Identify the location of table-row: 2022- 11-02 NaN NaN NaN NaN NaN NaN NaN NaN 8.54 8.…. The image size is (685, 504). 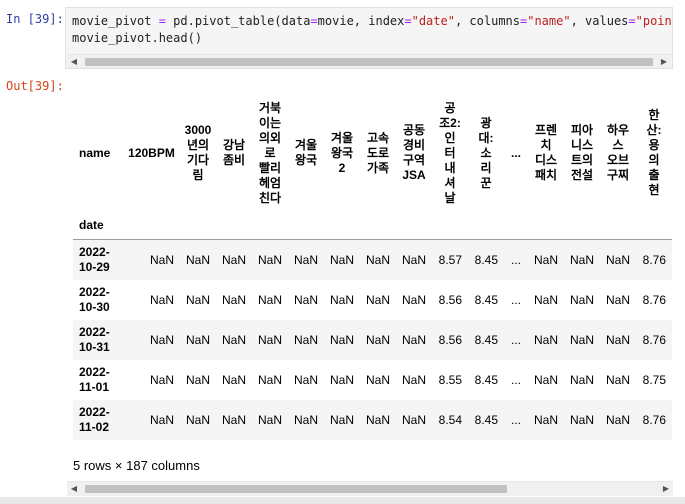
(372, 419).